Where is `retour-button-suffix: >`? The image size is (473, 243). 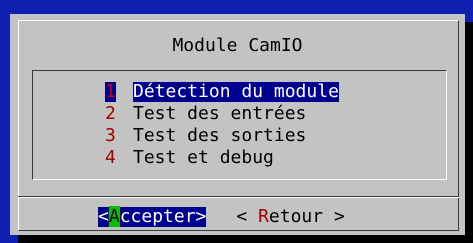
retour-button-suffix: > is located at coordinates (334, 216).